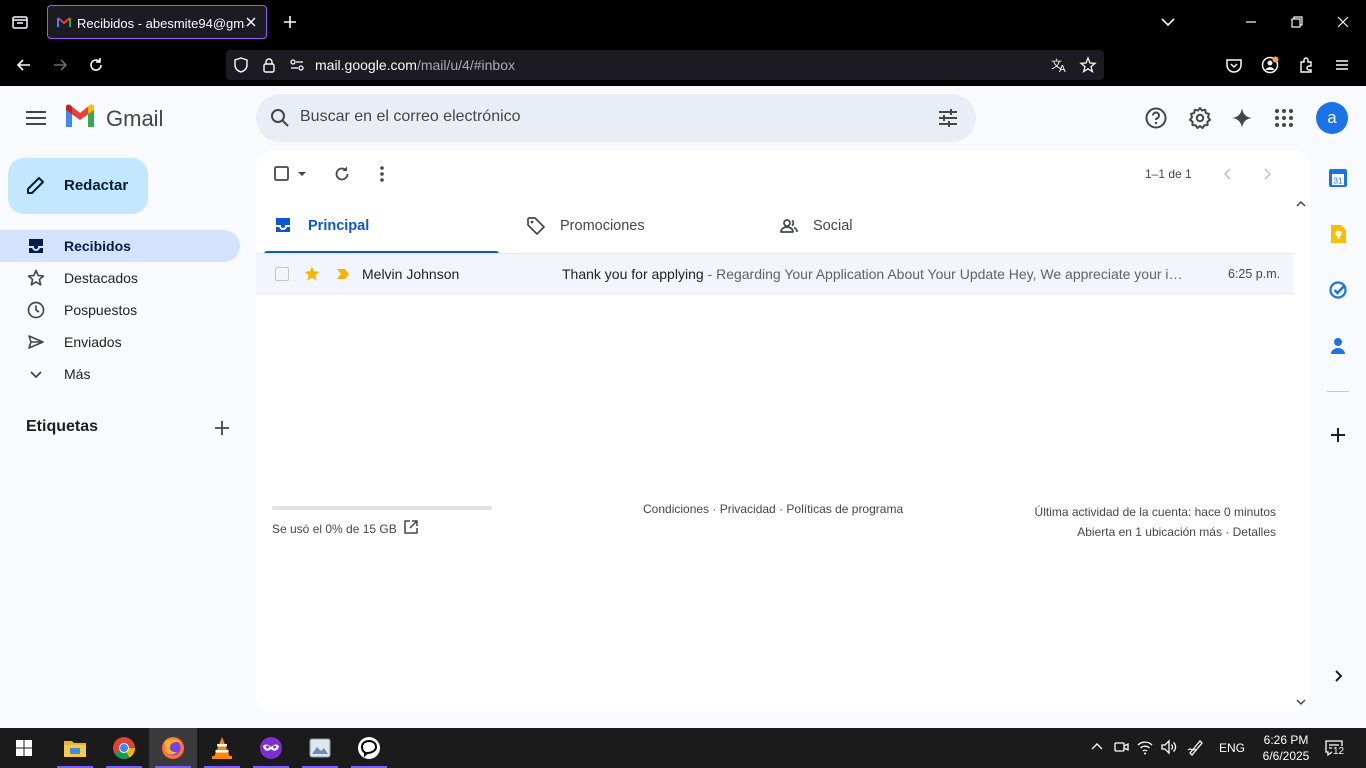 The height and width of the screenshot is (768, 1366). I want to click on compose-label: Redactar, so click(96, 185).